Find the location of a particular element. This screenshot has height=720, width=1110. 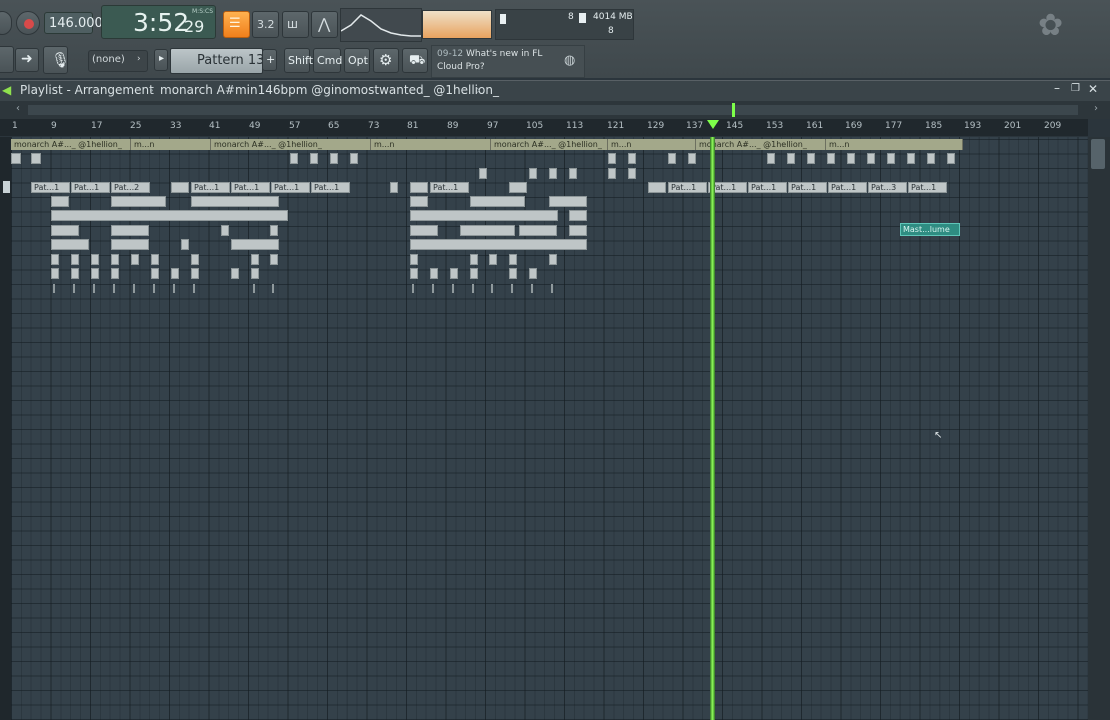

snap-selector: (none) › is located at coordinates (118, 61).